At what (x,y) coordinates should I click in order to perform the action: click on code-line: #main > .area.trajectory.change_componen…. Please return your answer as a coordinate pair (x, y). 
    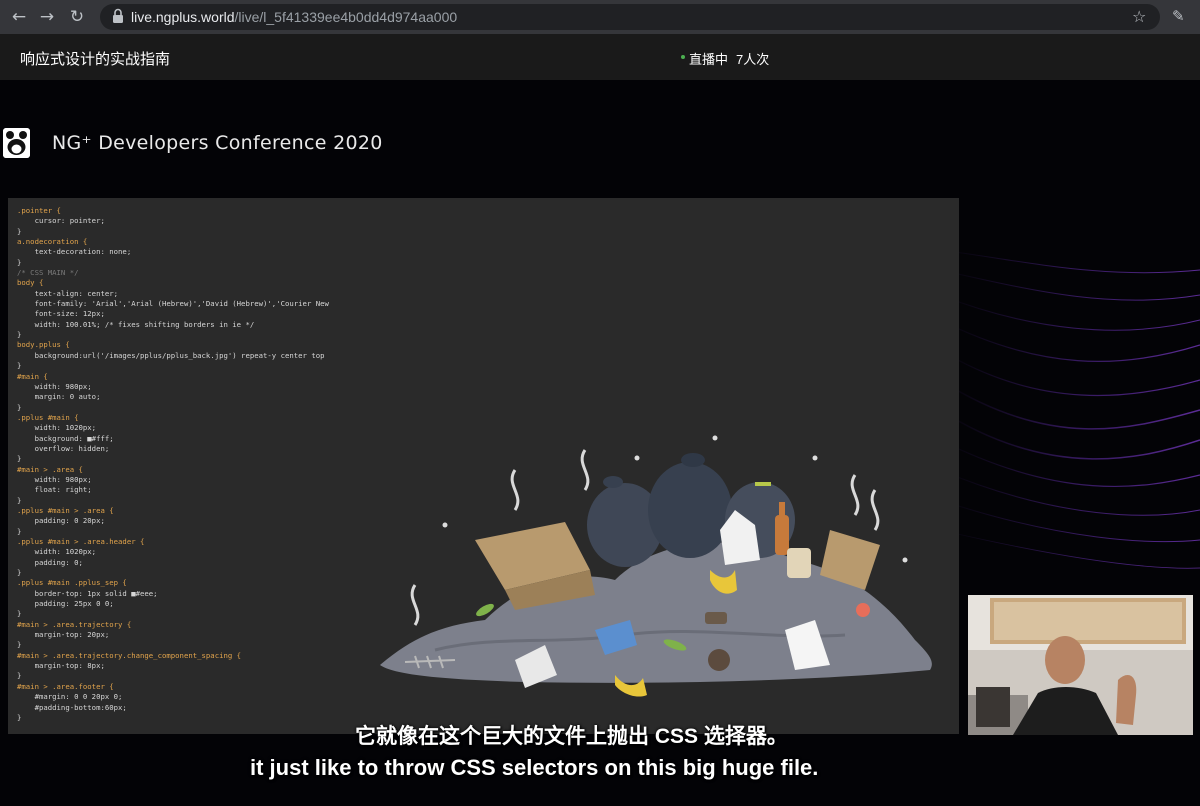
    Looking at the image, I should click on (129, 655).